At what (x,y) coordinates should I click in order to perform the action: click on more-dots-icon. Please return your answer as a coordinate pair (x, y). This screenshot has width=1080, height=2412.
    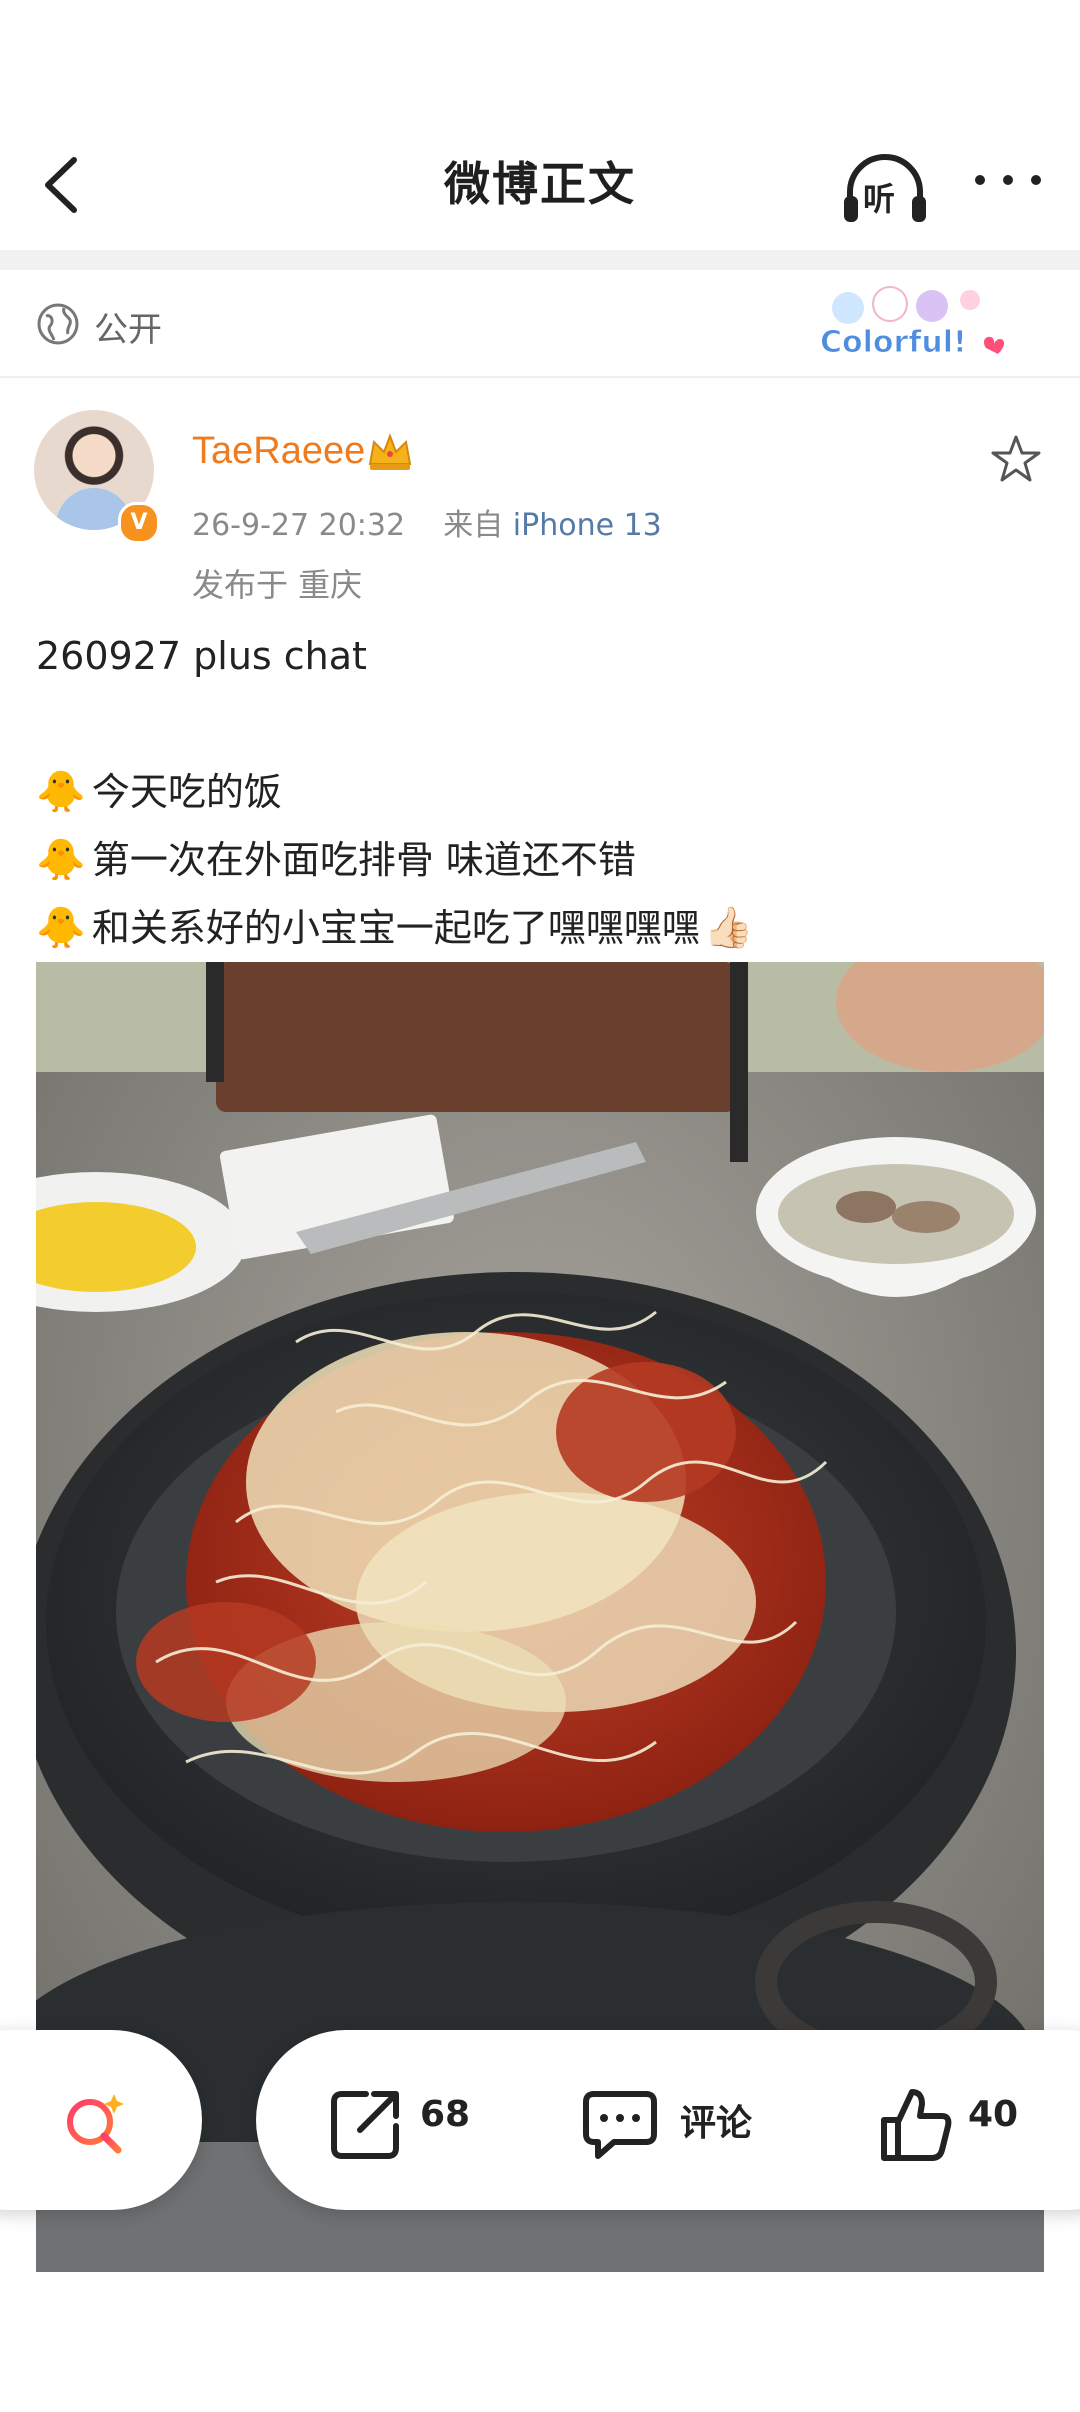
    Looking at the image, I should click on (1008, 180).